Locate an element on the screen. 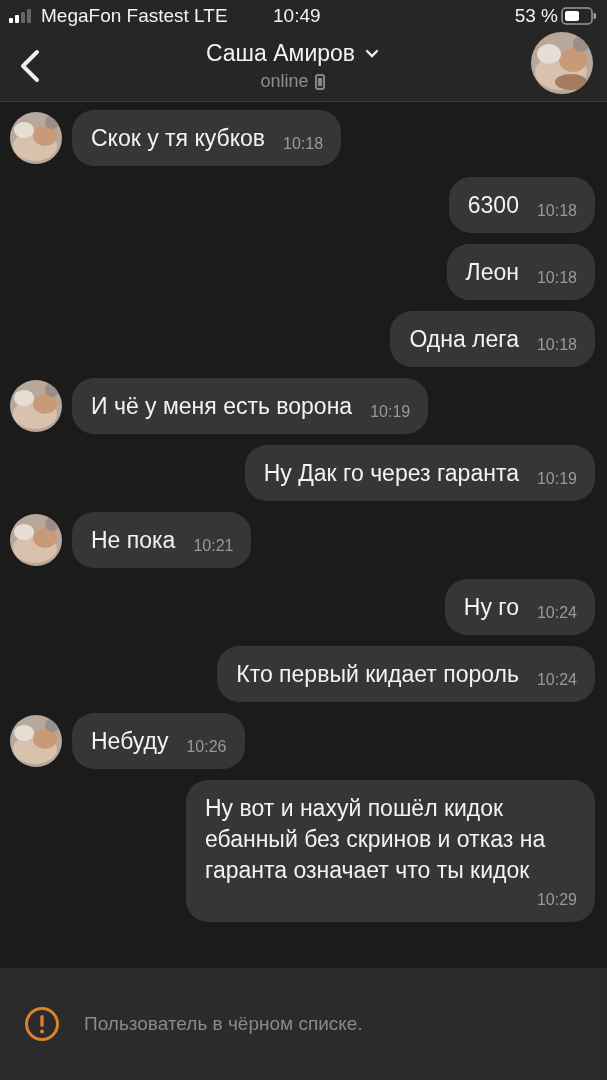  chevron-down-icon is located at coordinates (372, 53).